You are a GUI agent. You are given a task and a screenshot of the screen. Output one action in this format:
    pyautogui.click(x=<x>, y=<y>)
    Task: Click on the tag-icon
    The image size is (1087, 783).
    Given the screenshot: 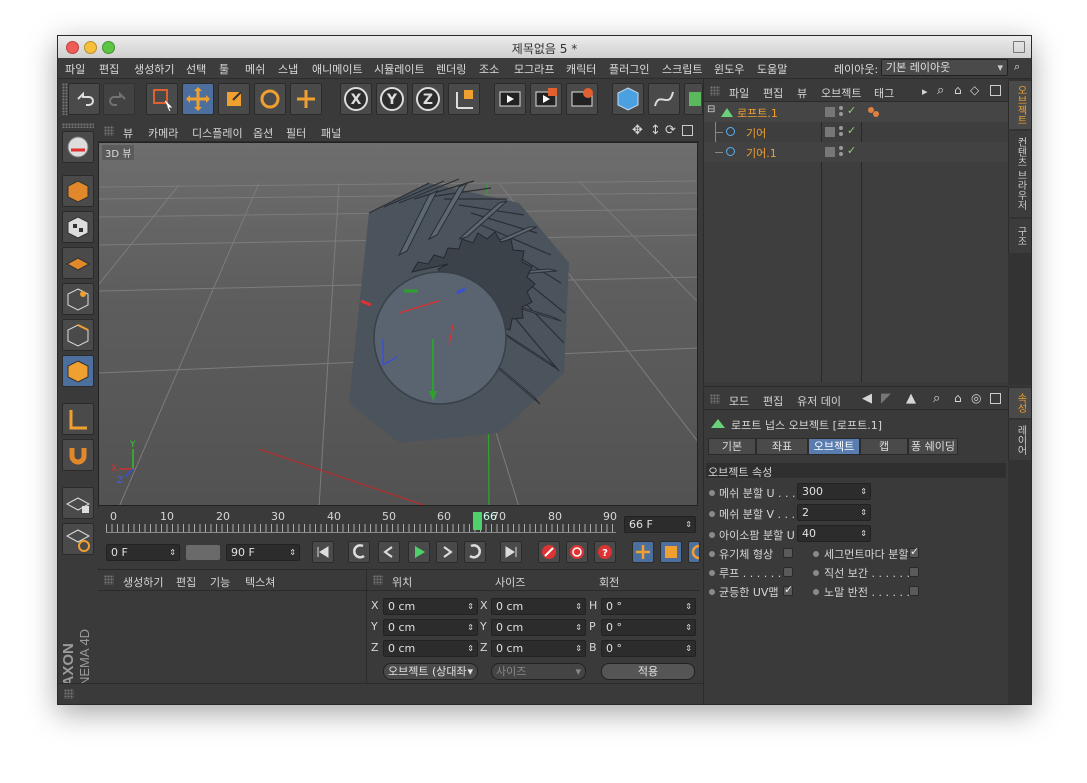 What is the action you would take?
    pyautogui.click(x=874, y=112)
    